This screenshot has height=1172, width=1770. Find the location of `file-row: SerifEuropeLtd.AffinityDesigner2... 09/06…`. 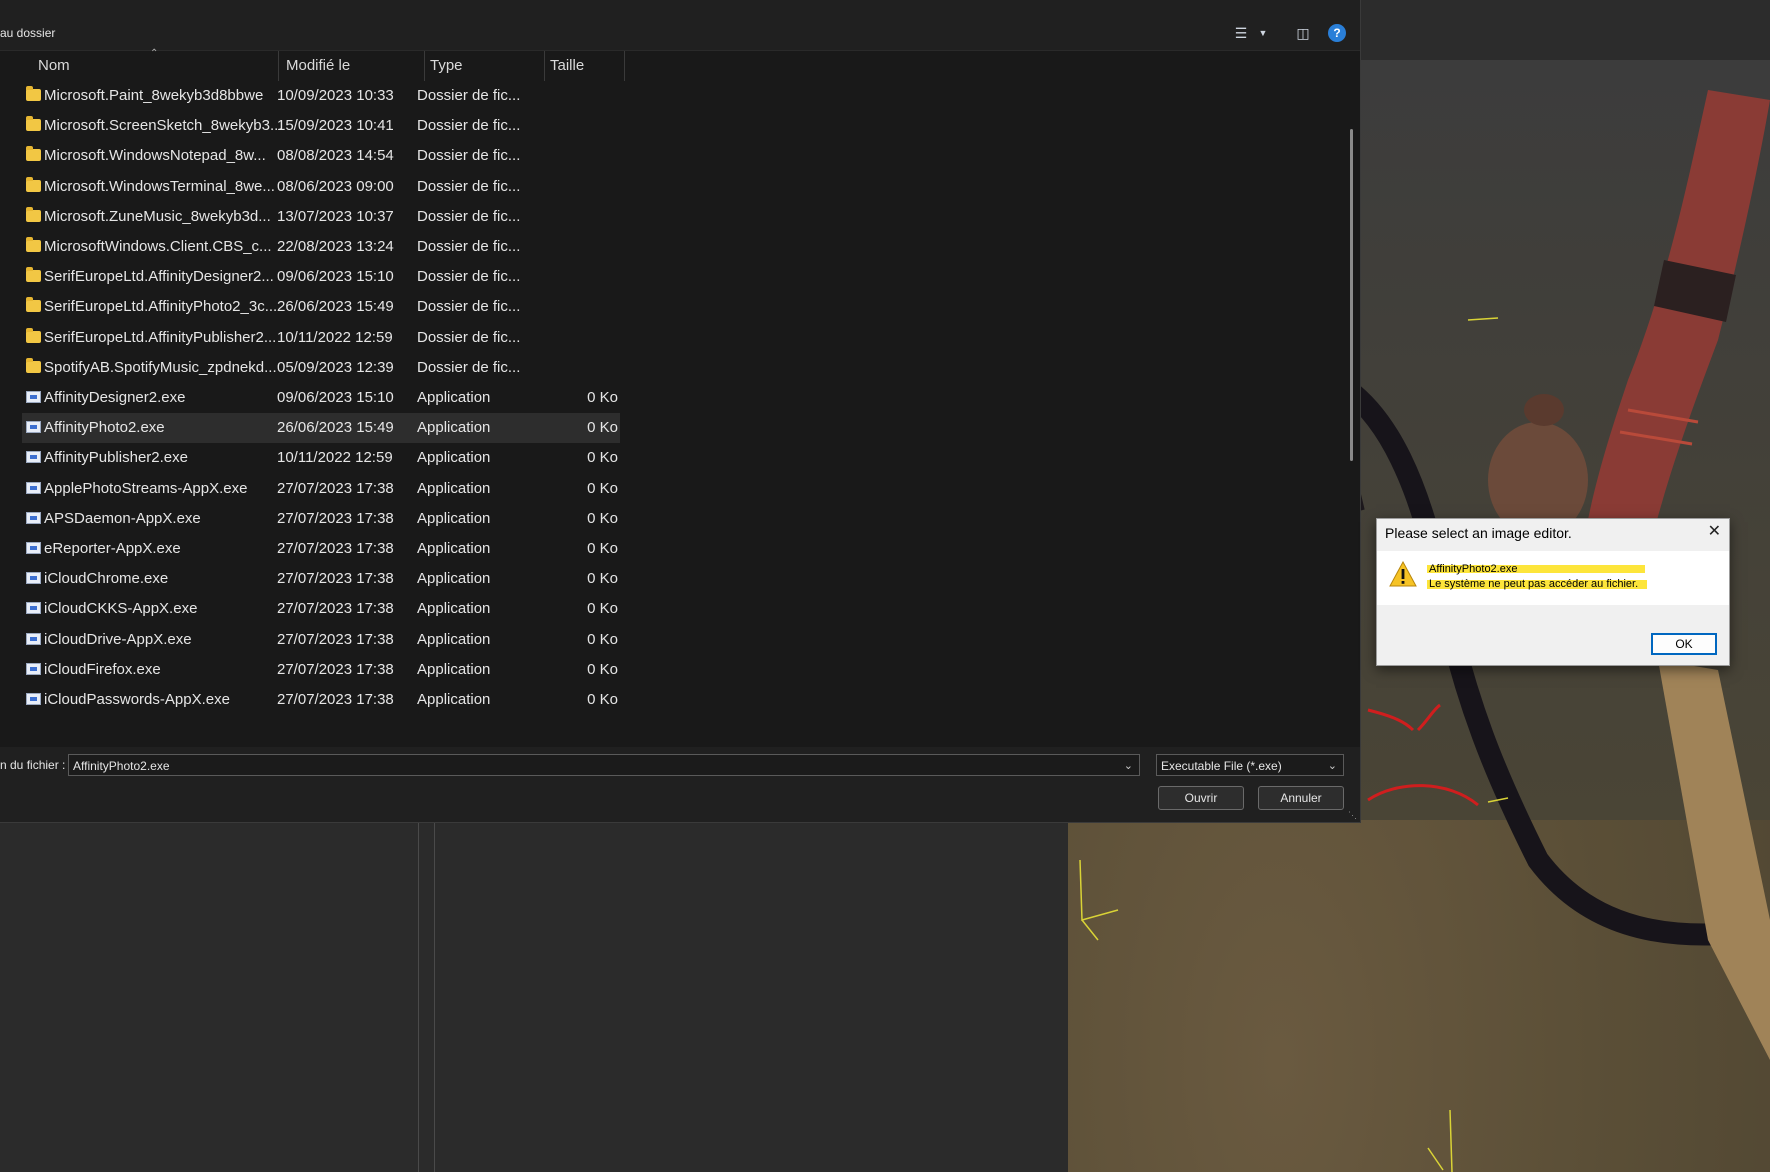

file-row: SerifEuropeLtd.AffinityDesigner2... 09/06… is located at coordinates (321, 277).